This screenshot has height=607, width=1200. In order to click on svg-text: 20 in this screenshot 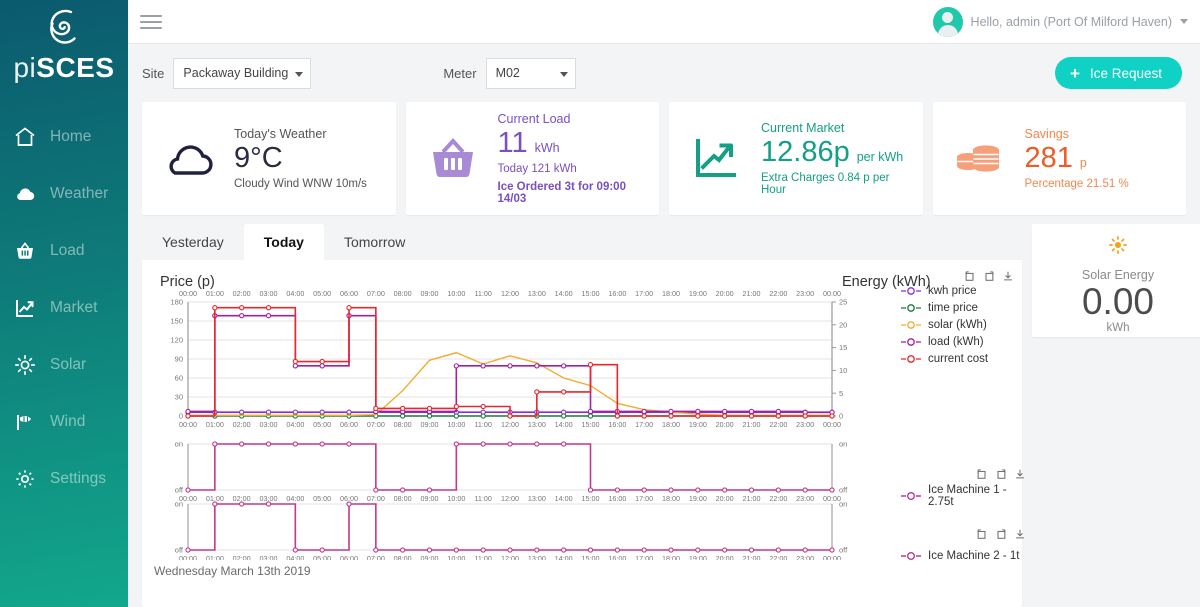, I will do `click(843, 325)`.